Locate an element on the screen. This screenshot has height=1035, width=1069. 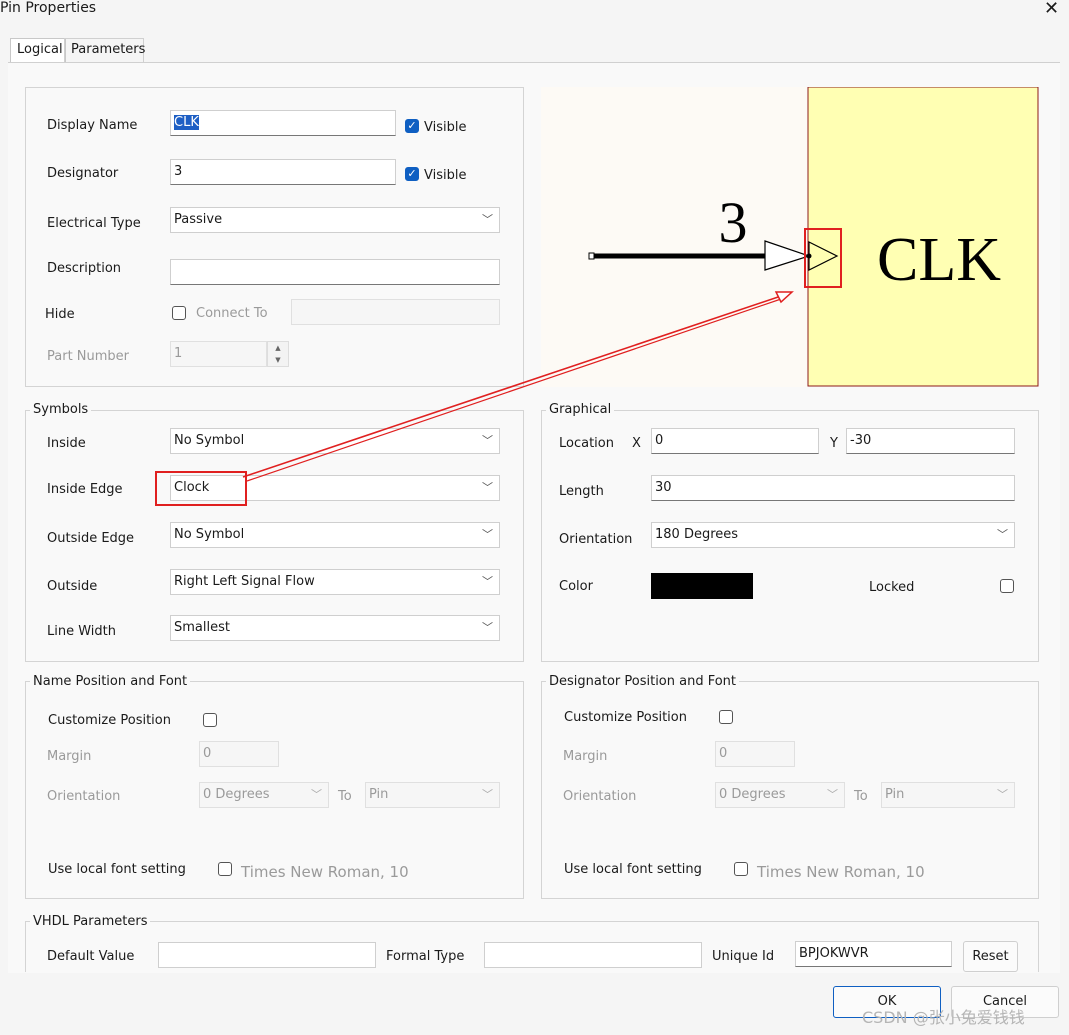
name-orientation-value: 0 Degrees is located at coordinates (236, 794).